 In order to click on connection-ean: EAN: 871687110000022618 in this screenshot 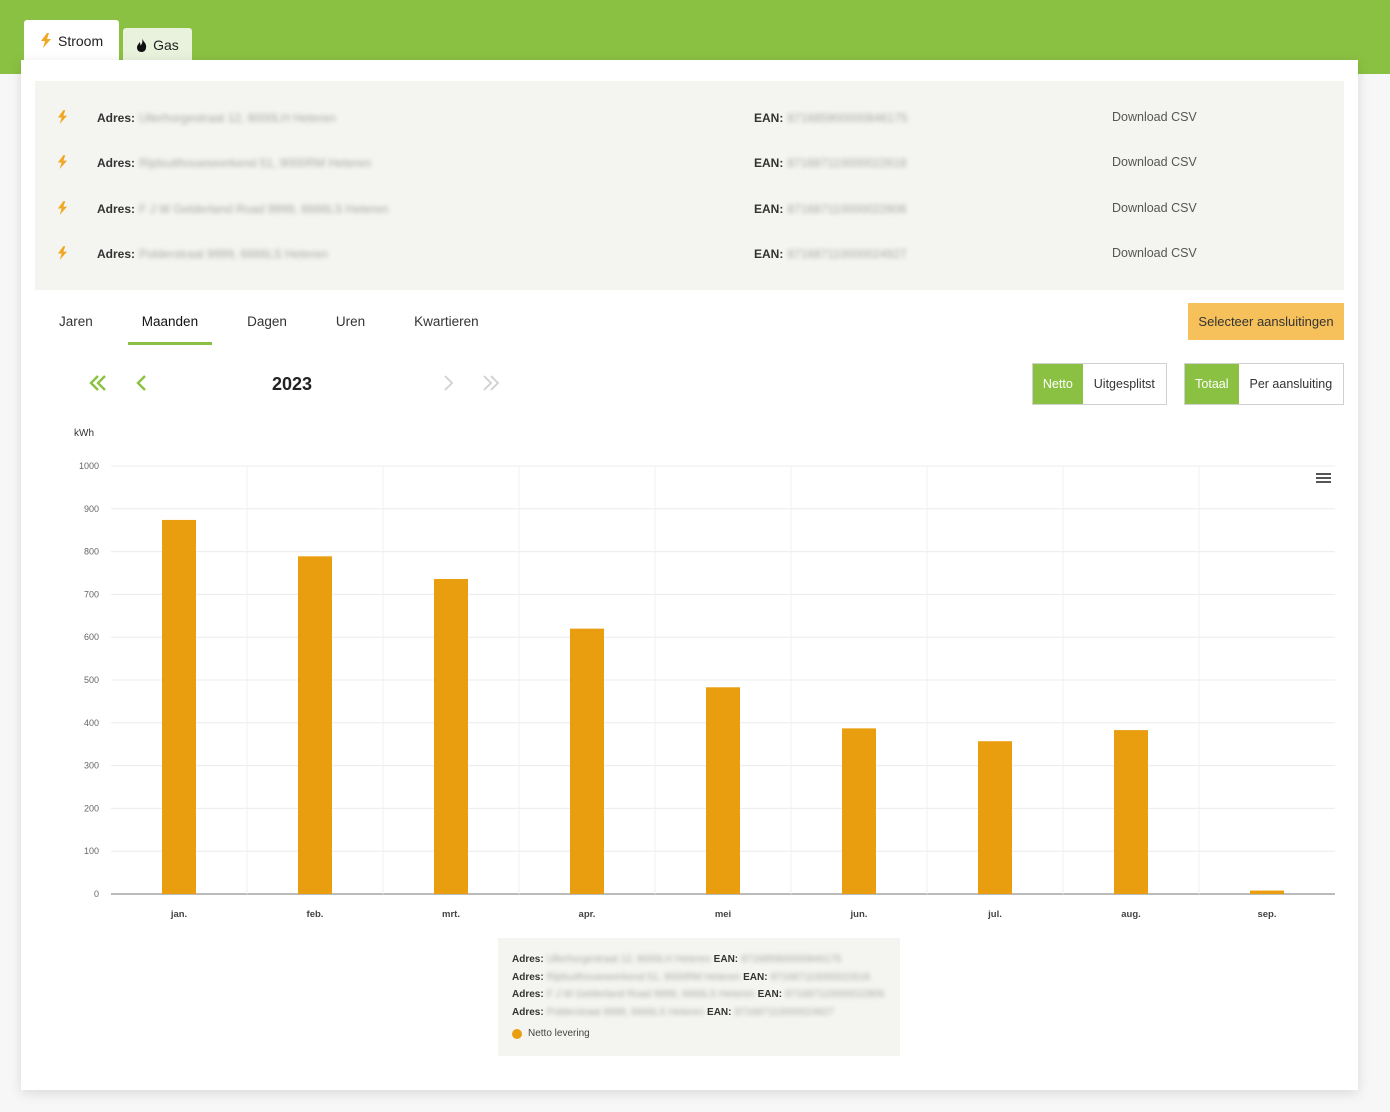, I will do `click(830, 163)`.